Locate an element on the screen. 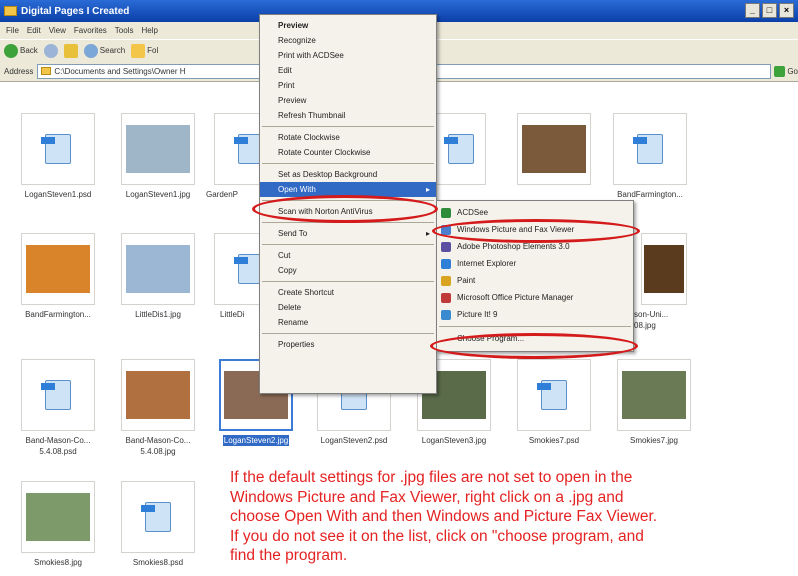 Image resolution: width=798 pixels, height=576 pixels. file-item: GardenP is located at coordinates (236, 156).